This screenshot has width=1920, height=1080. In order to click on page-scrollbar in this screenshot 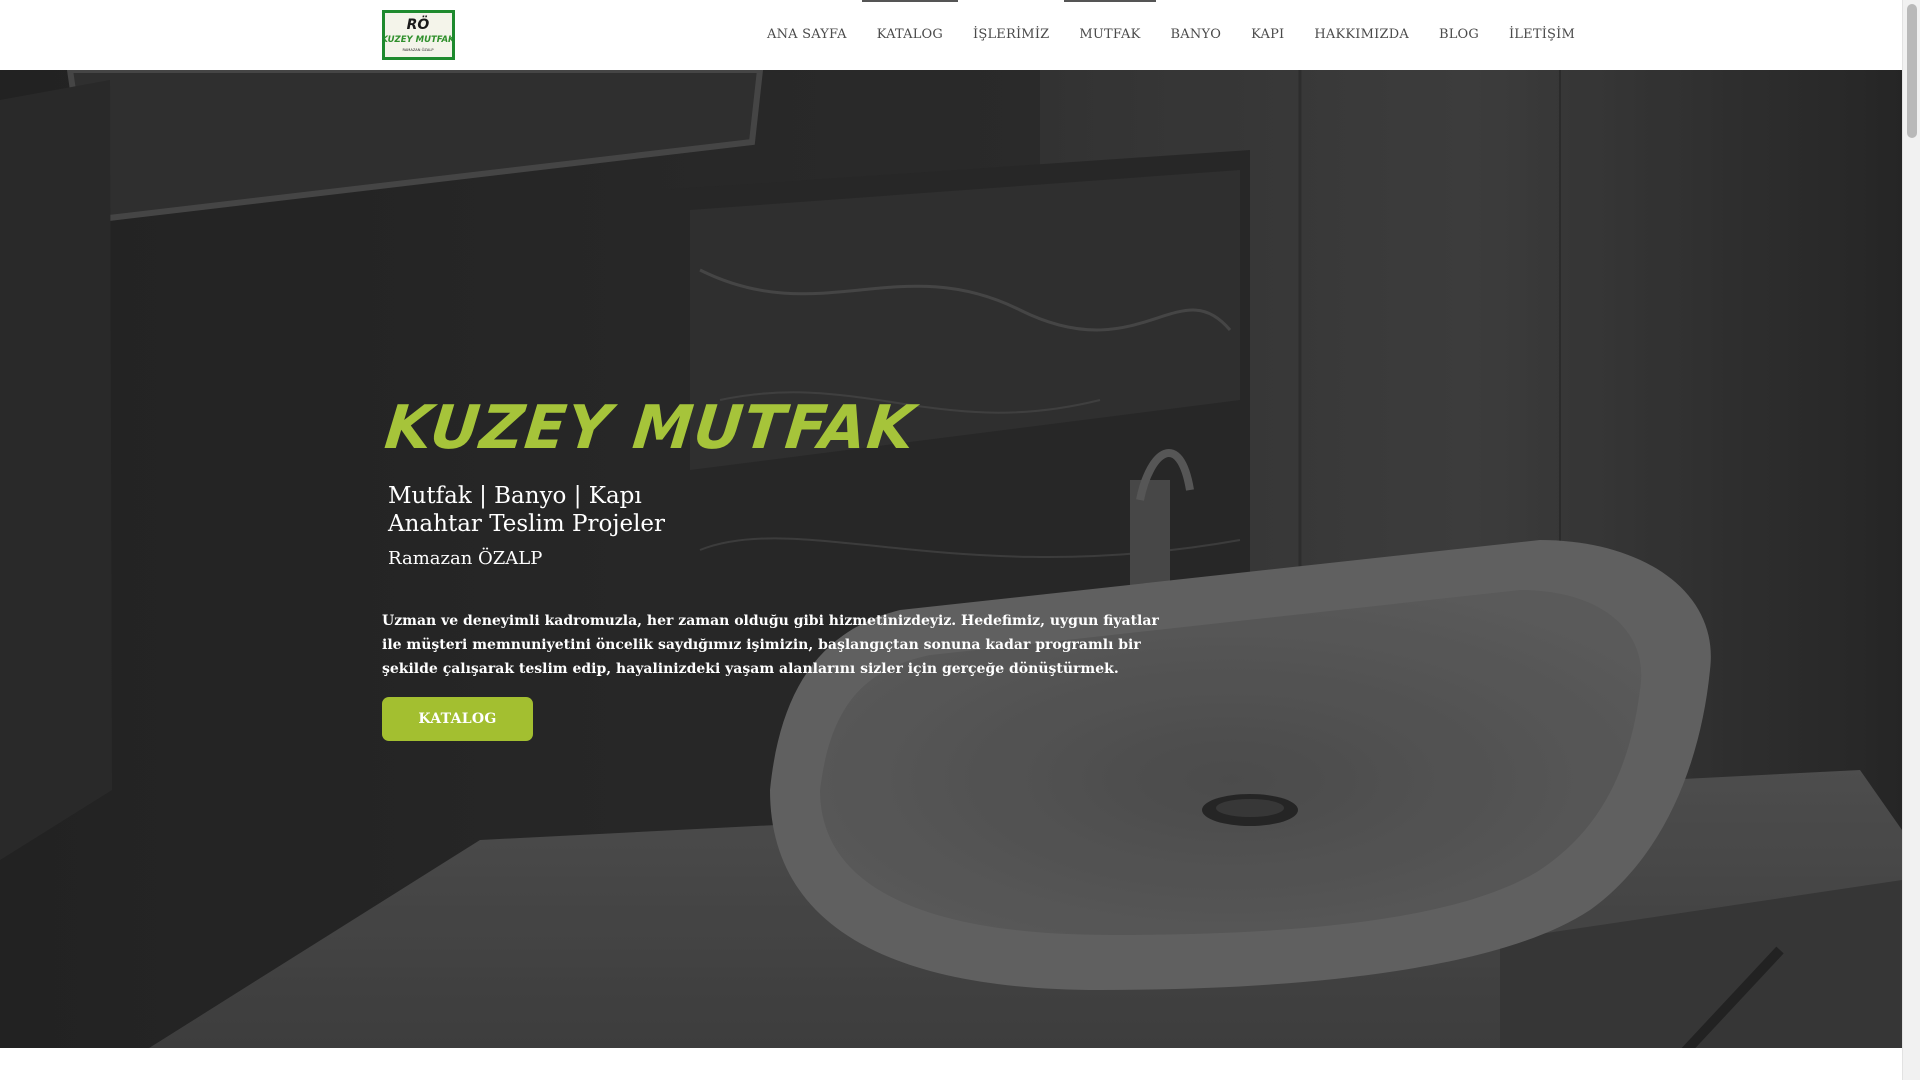, I will do `click(1911, 540)`.